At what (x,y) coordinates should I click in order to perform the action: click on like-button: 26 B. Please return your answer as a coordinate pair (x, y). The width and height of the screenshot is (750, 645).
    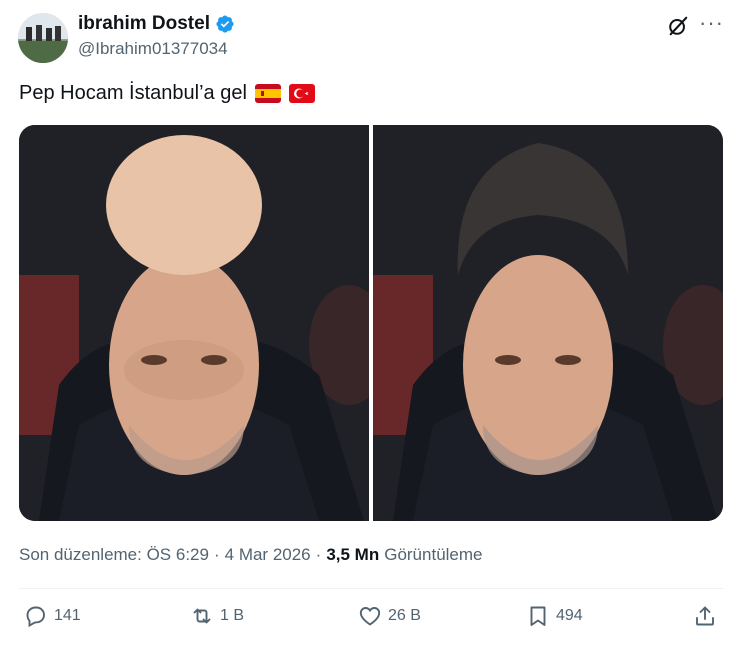
    Looking at the image, I should click on (389, 616).